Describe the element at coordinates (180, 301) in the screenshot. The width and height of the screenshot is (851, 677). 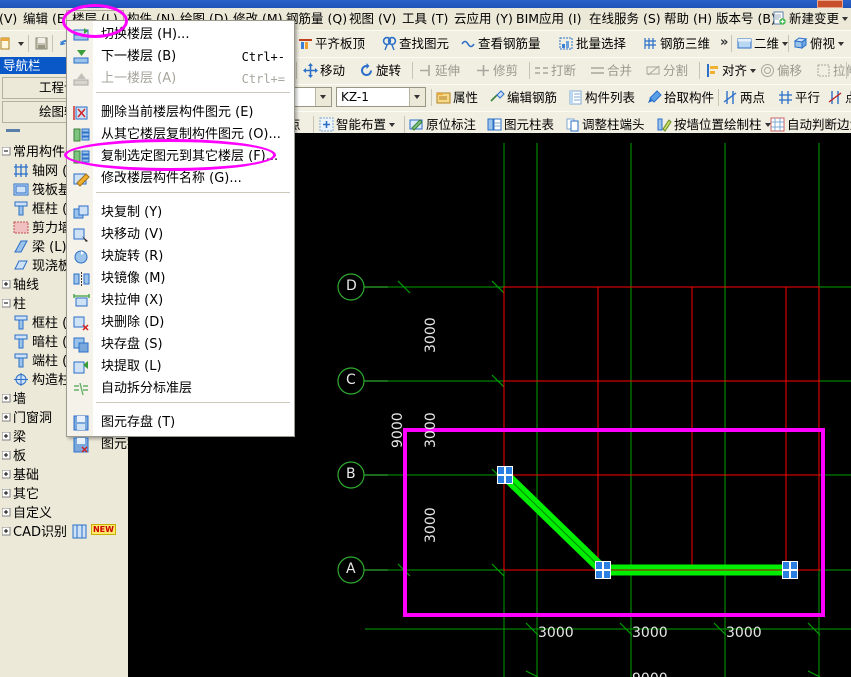
I see `menu-option-block-stretch: 块拉伸 (X)` at that location.